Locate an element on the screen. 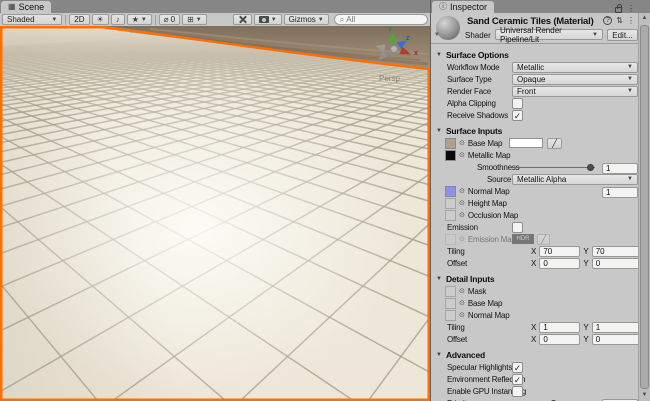  surface-inputs-header: ▼ Surface Inputs is located at coordinates (534, 131).